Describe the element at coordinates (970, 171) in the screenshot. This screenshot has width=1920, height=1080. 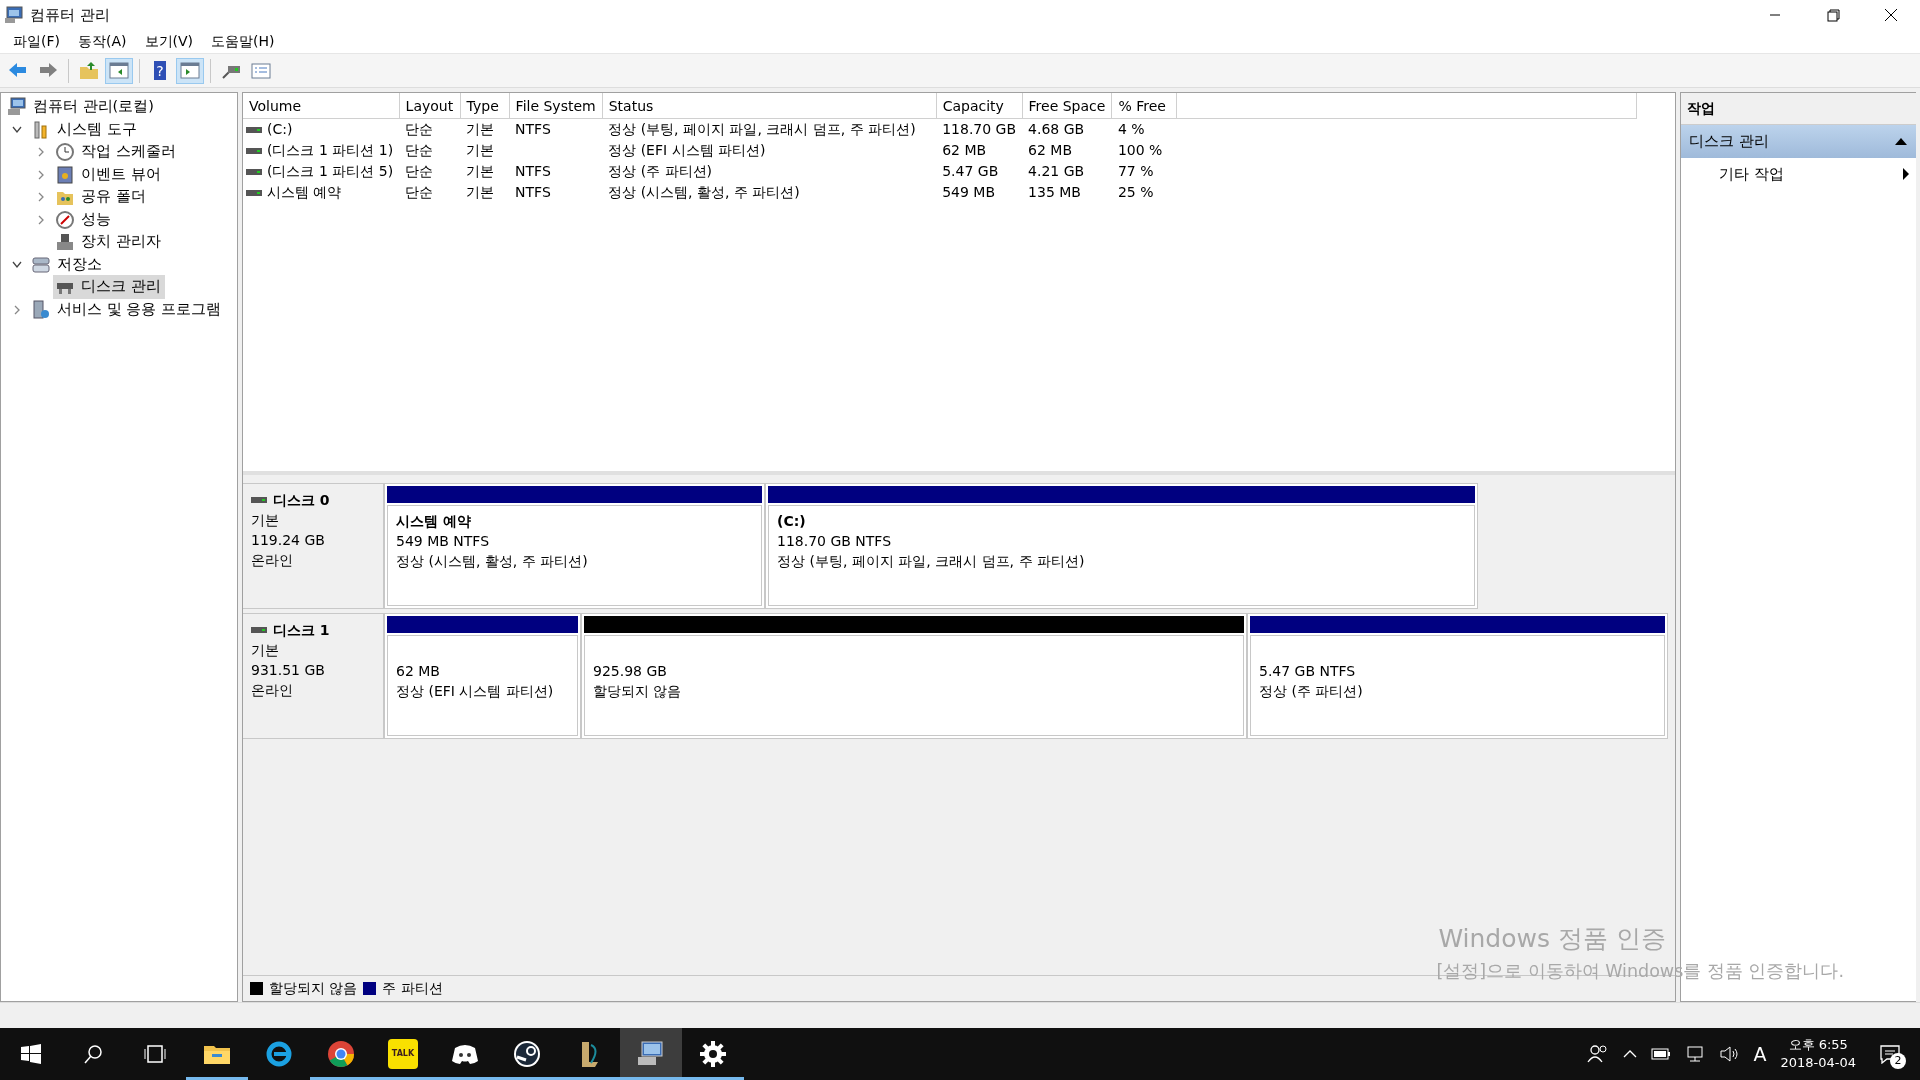
I see `table-cell-text: 5.47 GB` at that location.